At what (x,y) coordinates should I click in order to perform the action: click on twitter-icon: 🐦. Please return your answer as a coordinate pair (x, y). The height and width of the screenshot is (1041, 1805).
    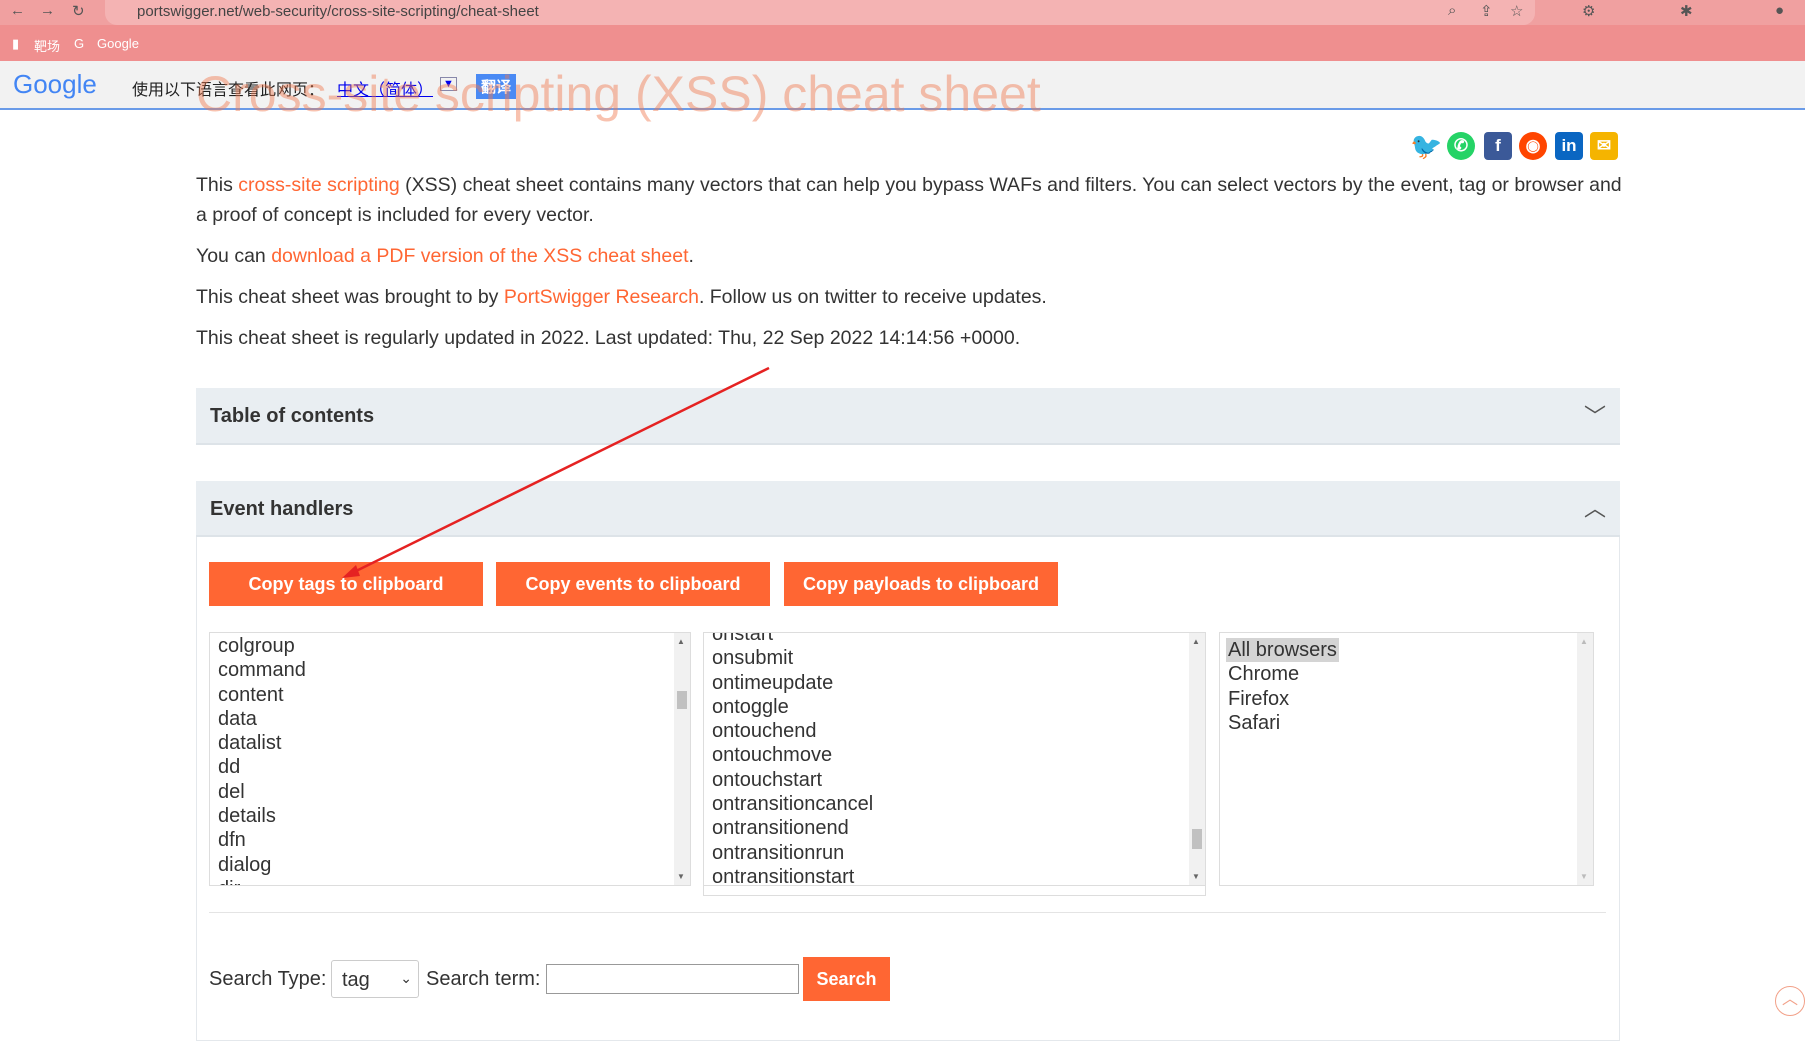
    Looking at the image, I should click on (1426, 146).